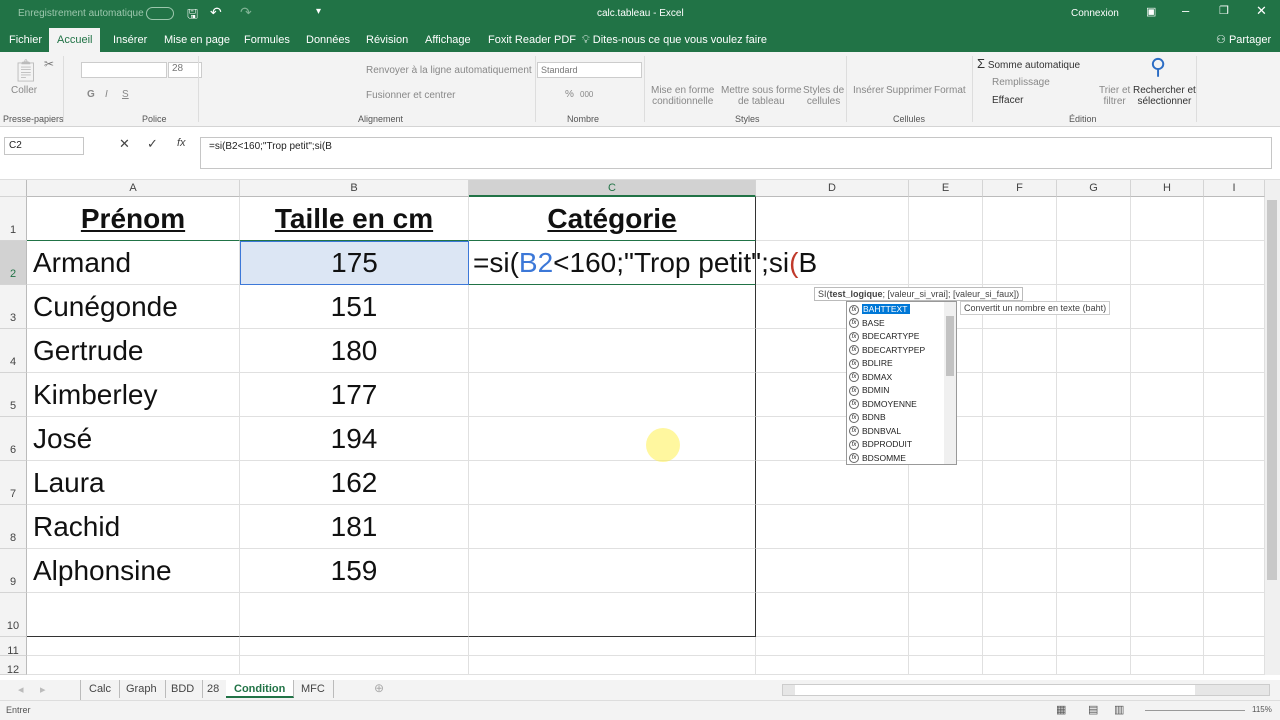  I want to click on cell-A11, so click(133, 646).